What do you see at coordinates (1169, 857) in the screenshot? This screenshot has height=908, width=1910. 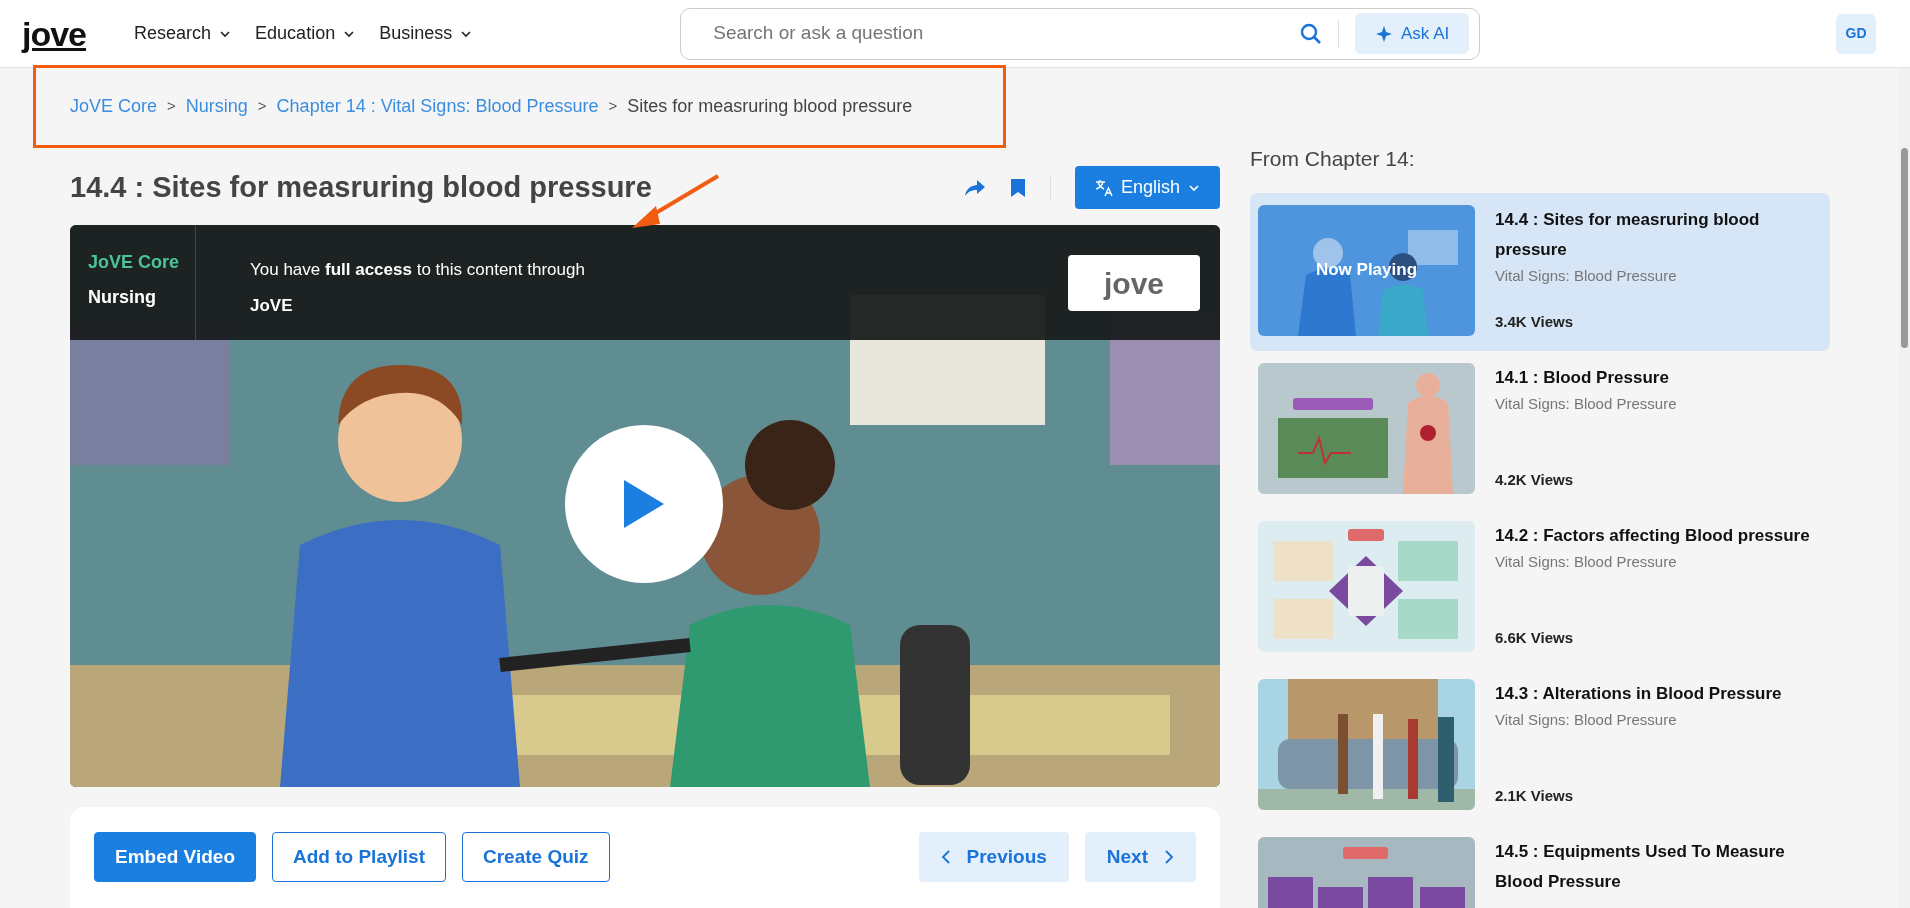 I see `chevron-right-icon` at bounding box center [1169, 857].